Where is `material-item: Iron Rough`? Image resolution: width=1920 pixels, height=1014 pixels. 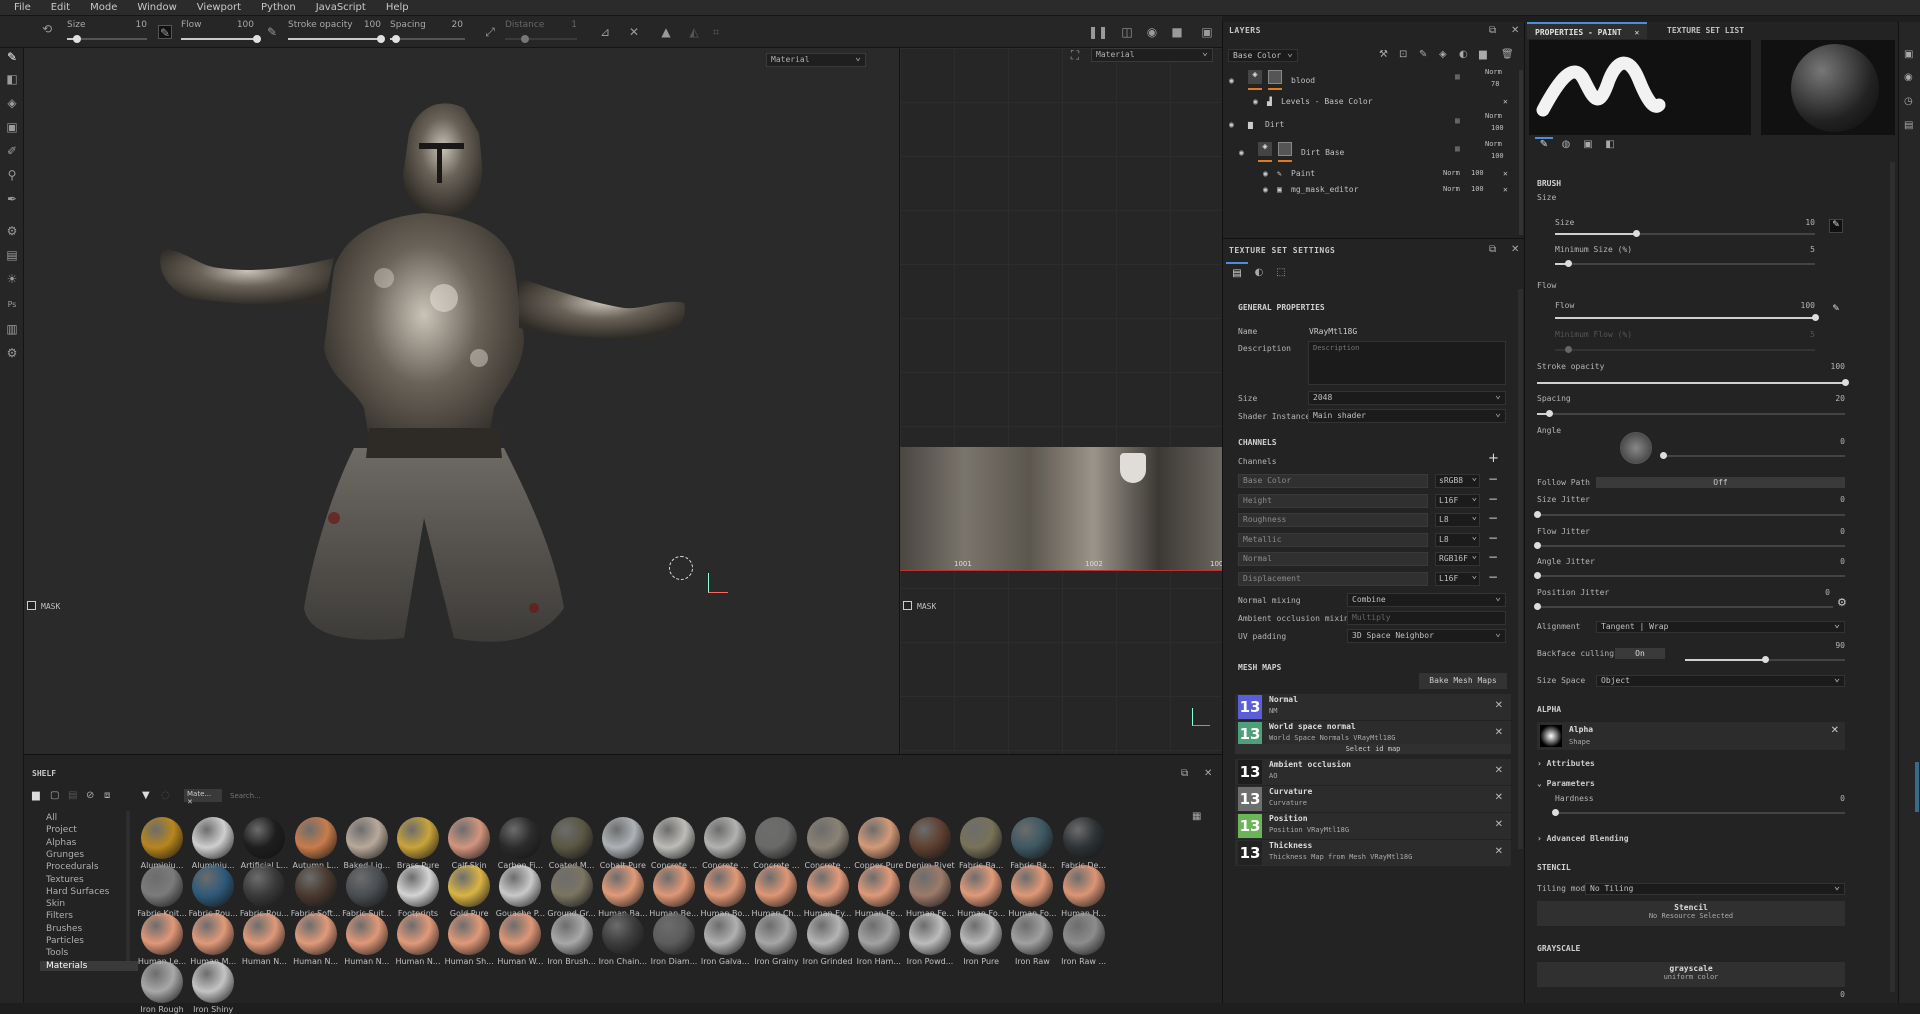 material-item: Iron Rough is located at coordinates (162, 987).